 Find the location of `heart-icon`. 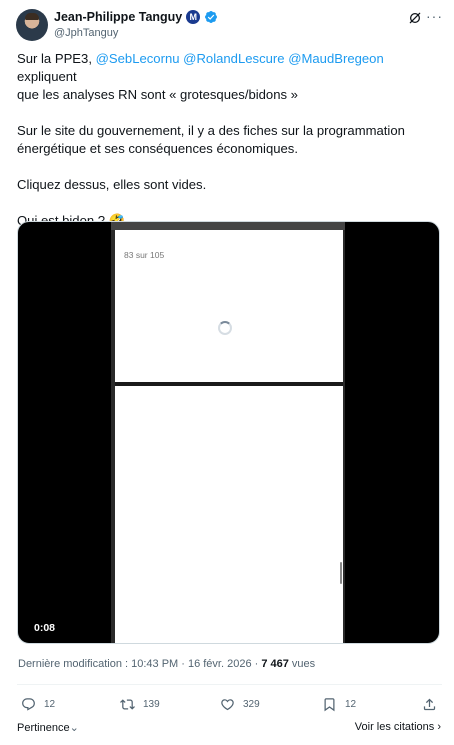

heart-icon is located at coordinates (227, 705).